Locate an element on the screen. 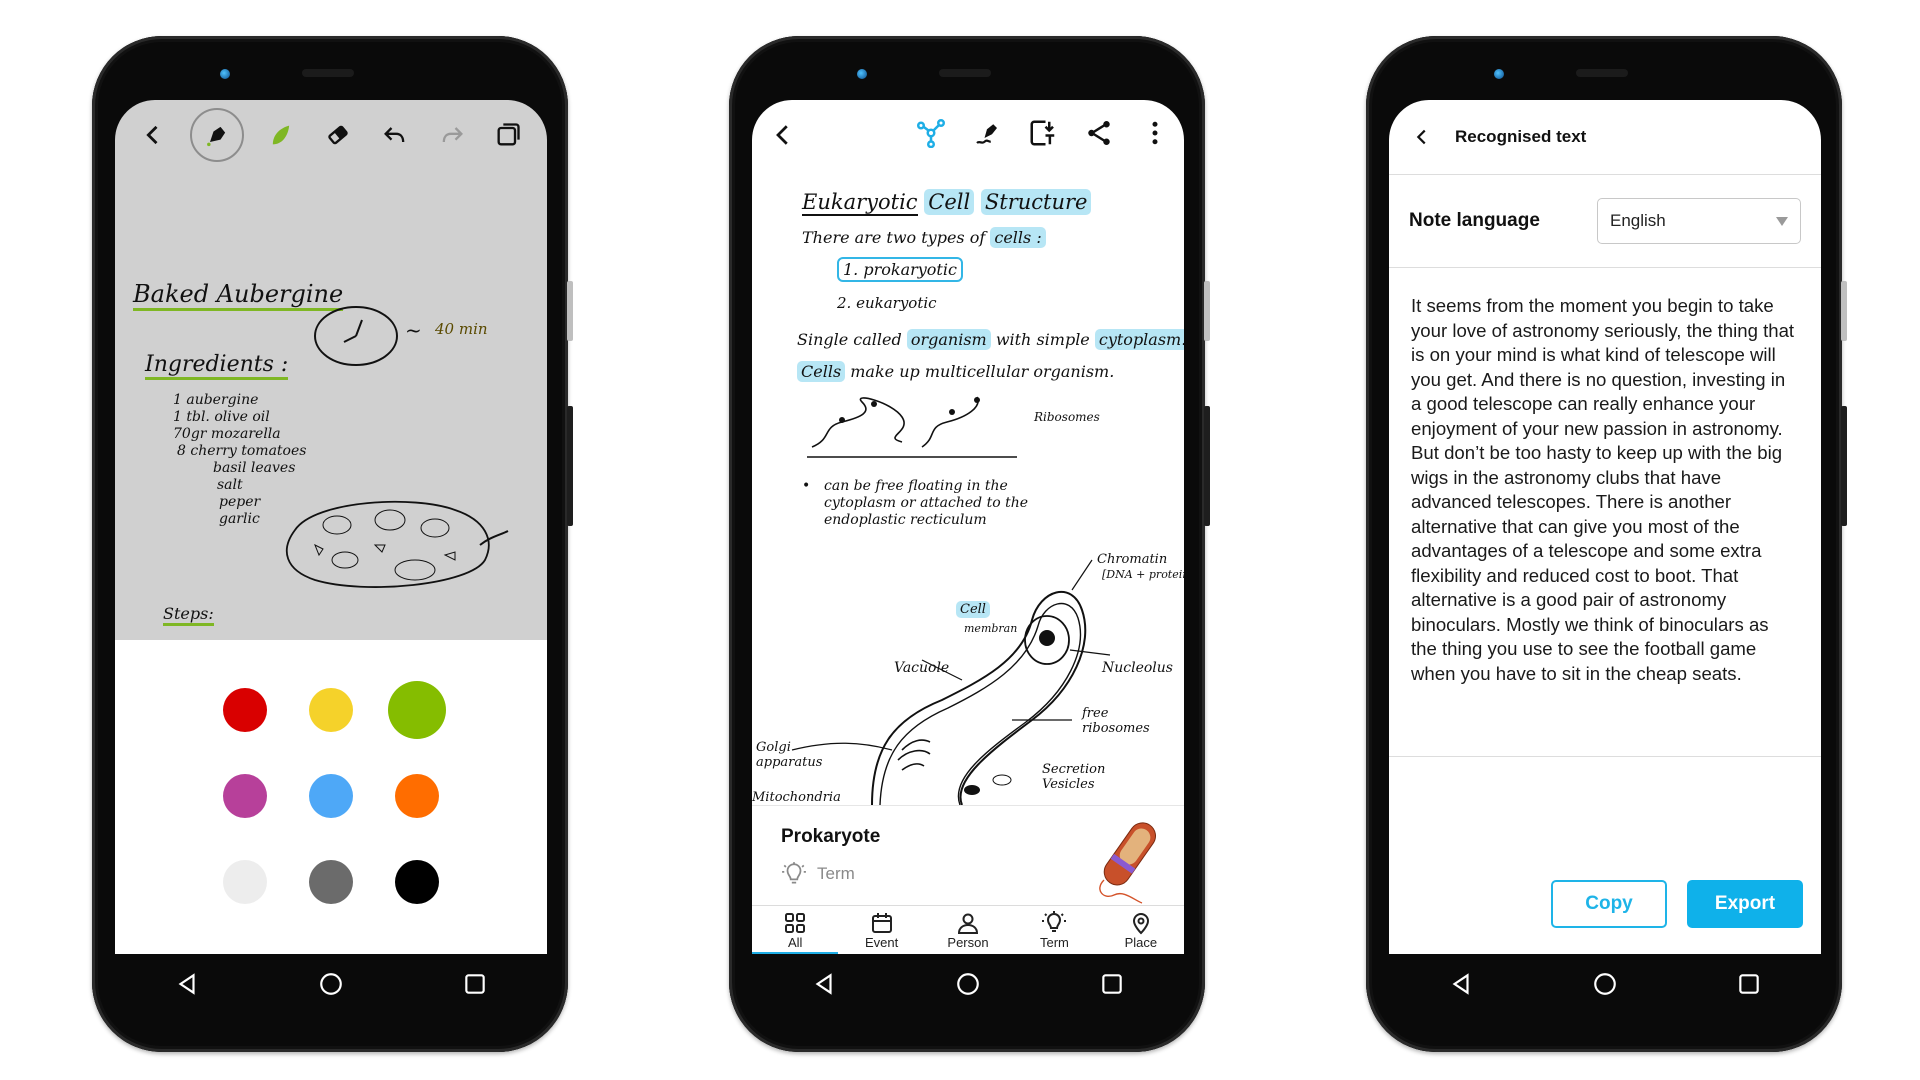 This screenshot has height=1080, width=1920. highlight: organism is located at coordinates (948, 339).